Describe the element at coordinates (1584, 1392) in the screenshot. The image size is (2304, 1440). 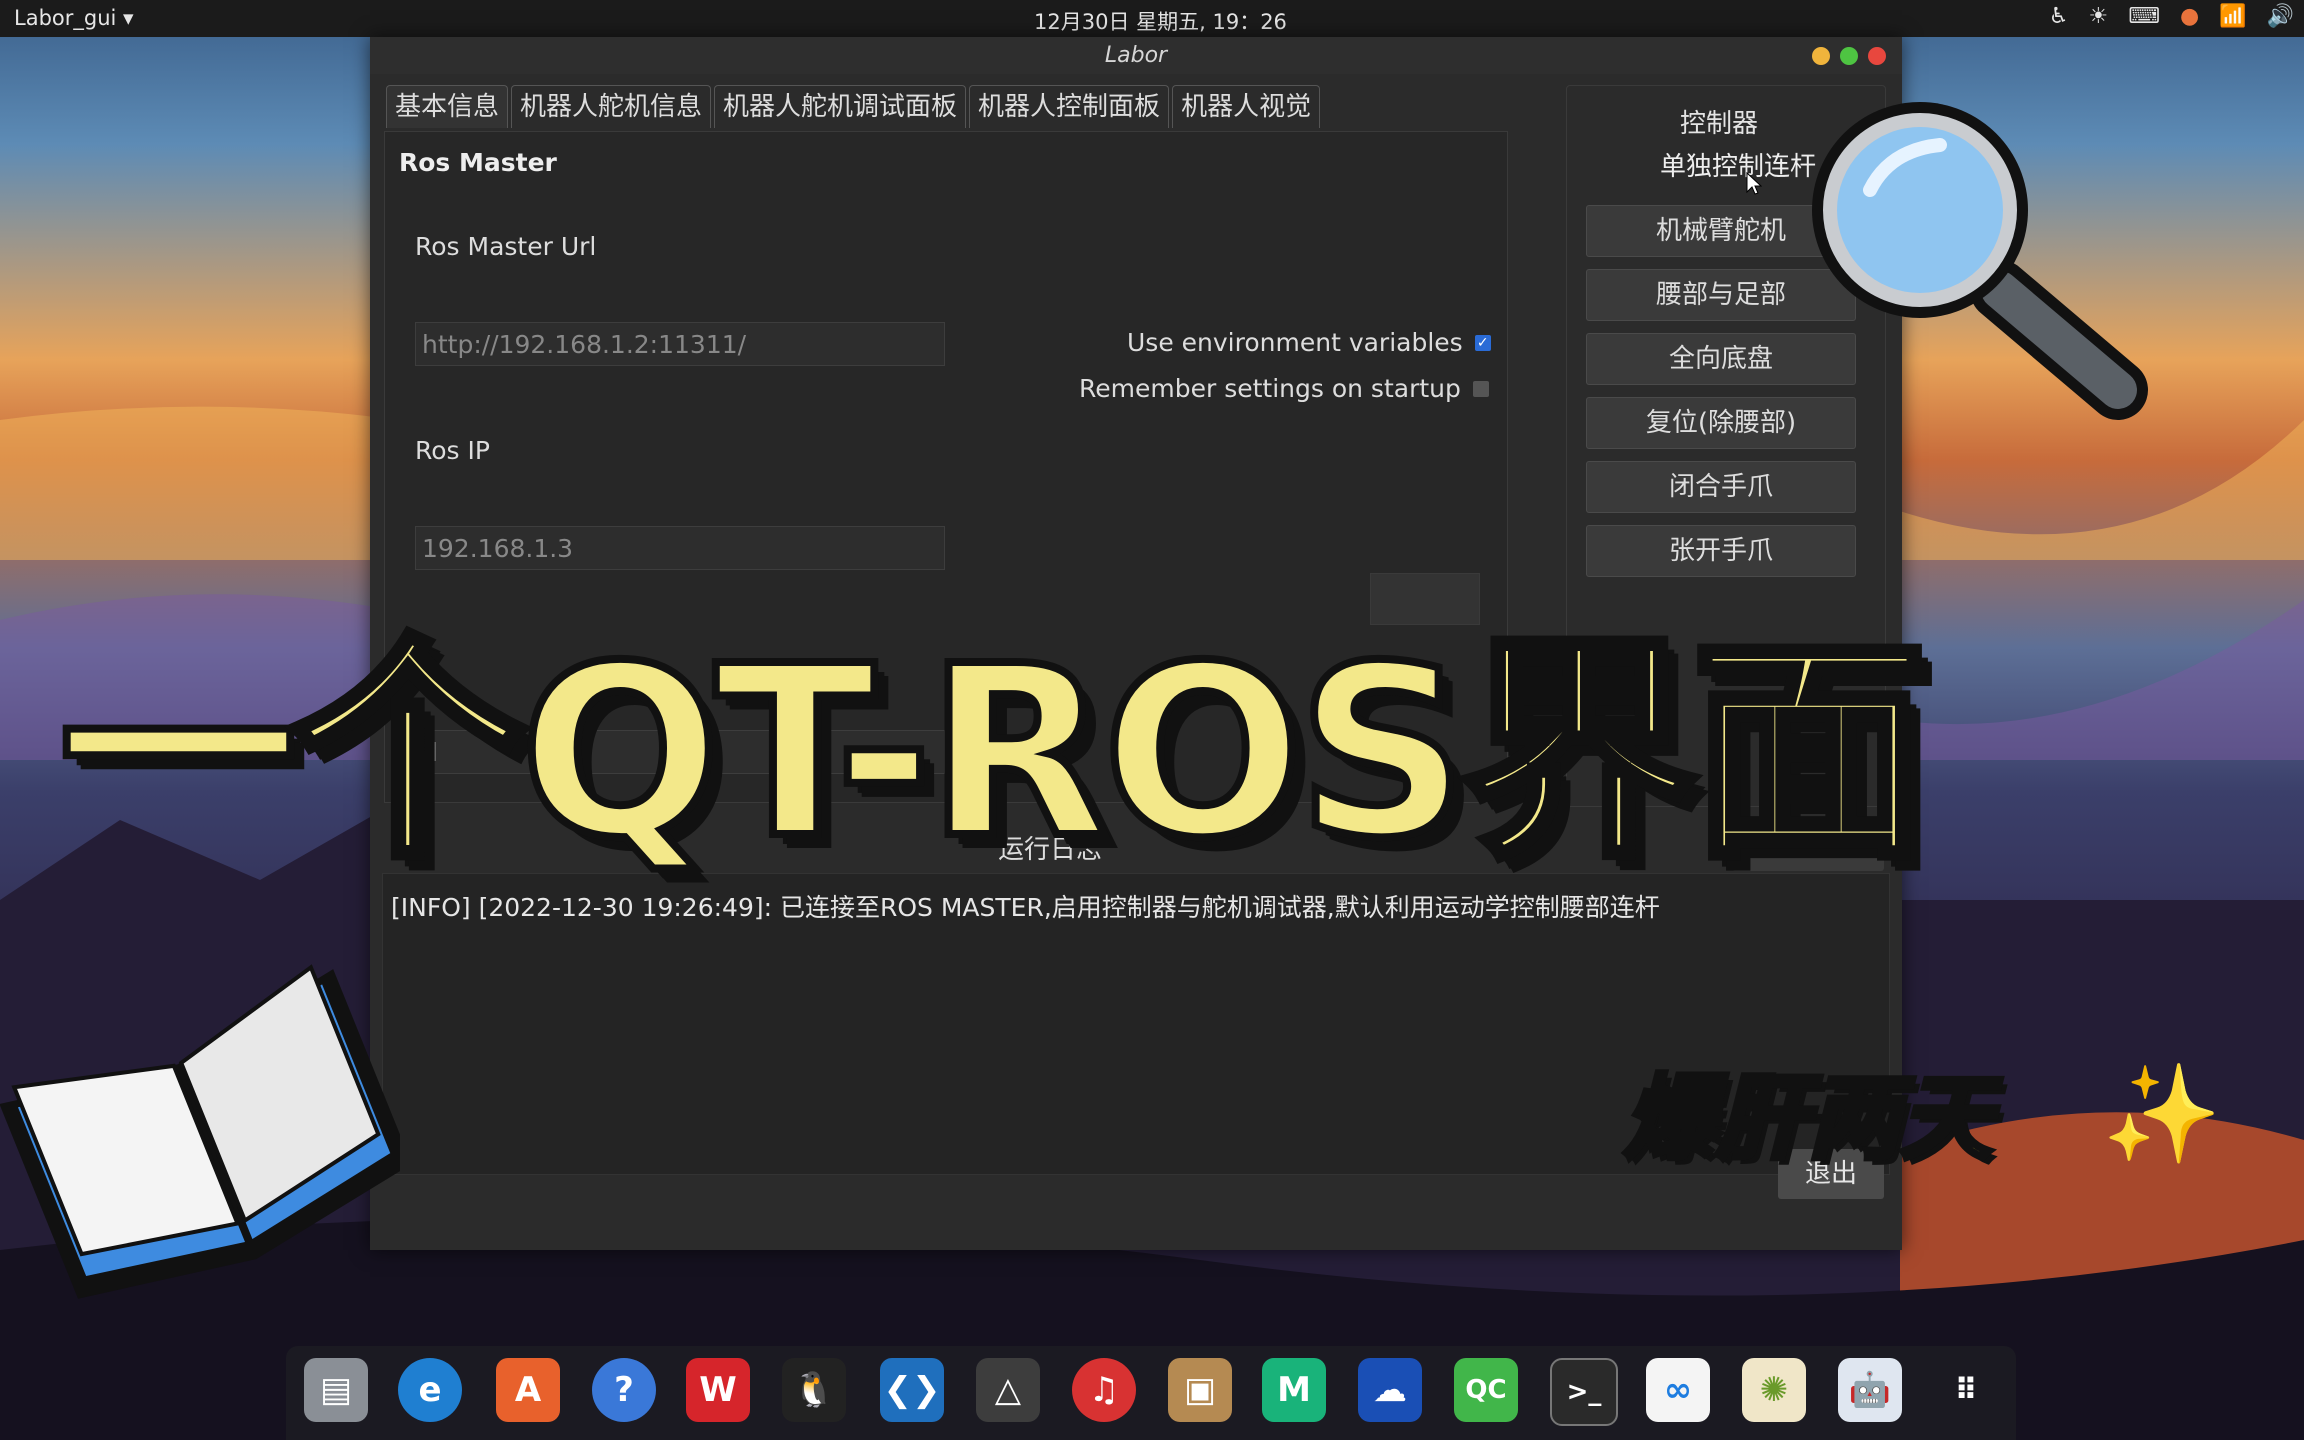
I see `terminal-icon: >_` at that location.